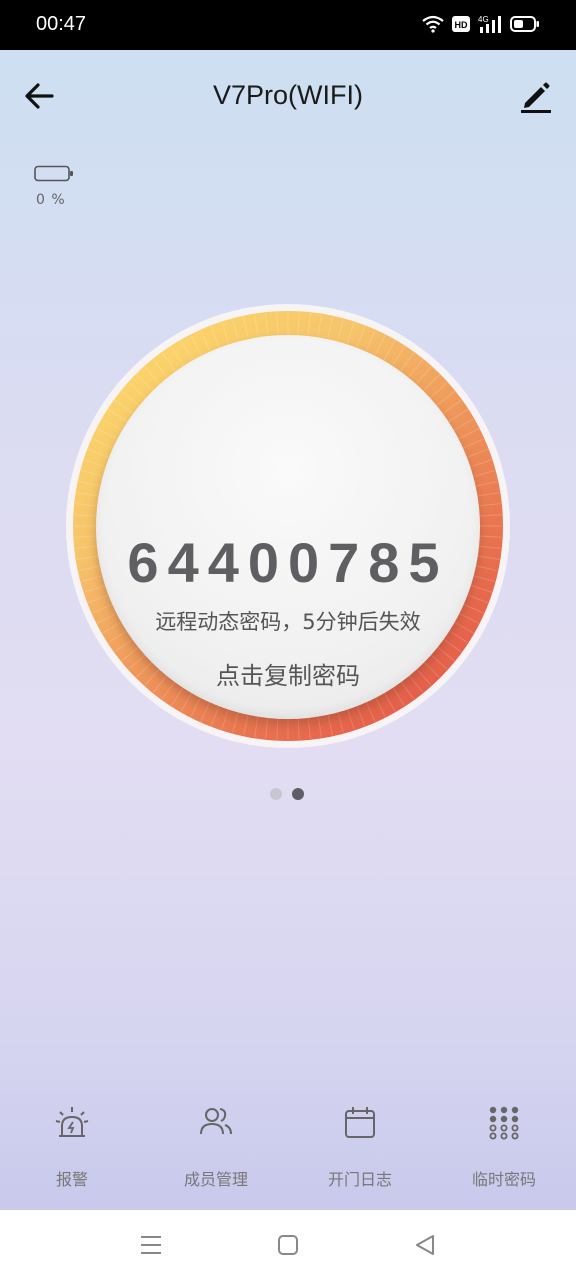 The image size is (576, 1280). I want to click on svg-text: HD, so click(461, 25).